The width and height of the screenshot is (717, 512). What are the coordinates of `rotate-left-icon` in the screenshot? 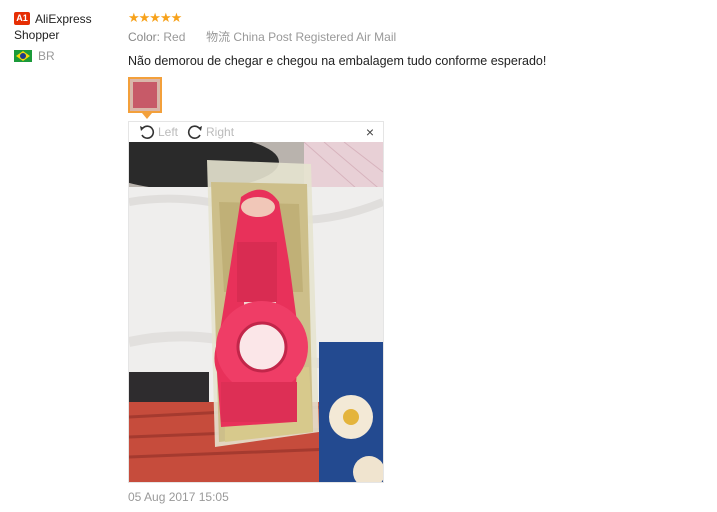 It's located at (147, 132).